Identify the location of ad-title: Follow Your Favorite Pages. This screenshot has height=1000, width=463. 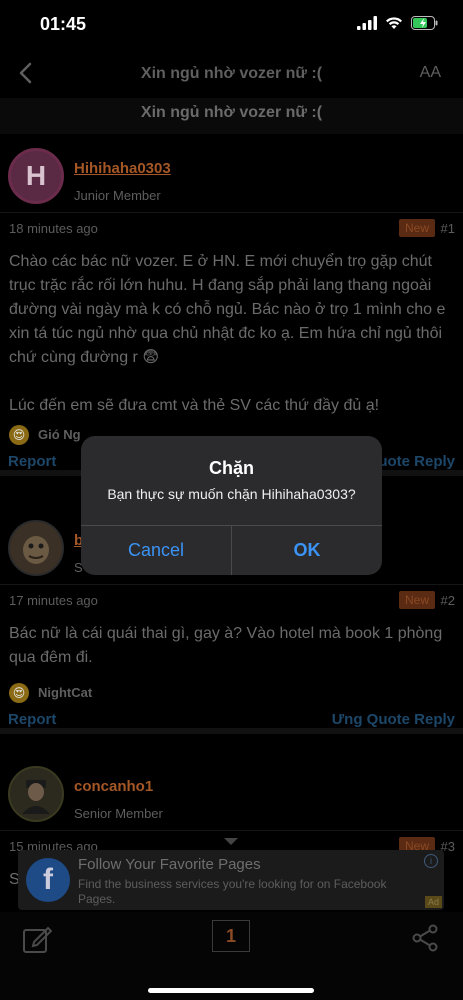
(169, 864).